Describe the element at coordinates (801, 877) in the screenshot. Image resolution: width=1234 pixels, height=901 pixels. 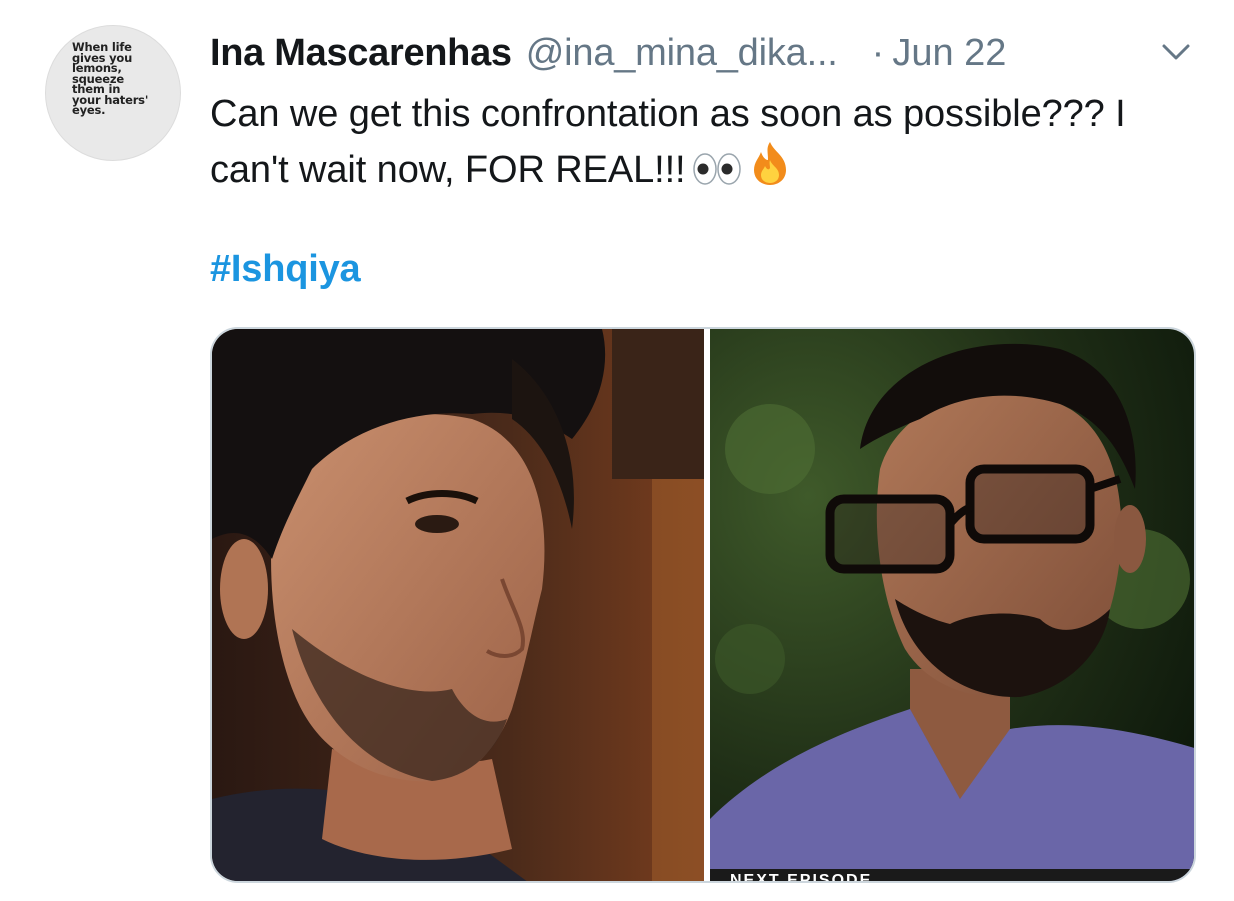
I see `next-episode-text: NEXT EPISODE` at that location.